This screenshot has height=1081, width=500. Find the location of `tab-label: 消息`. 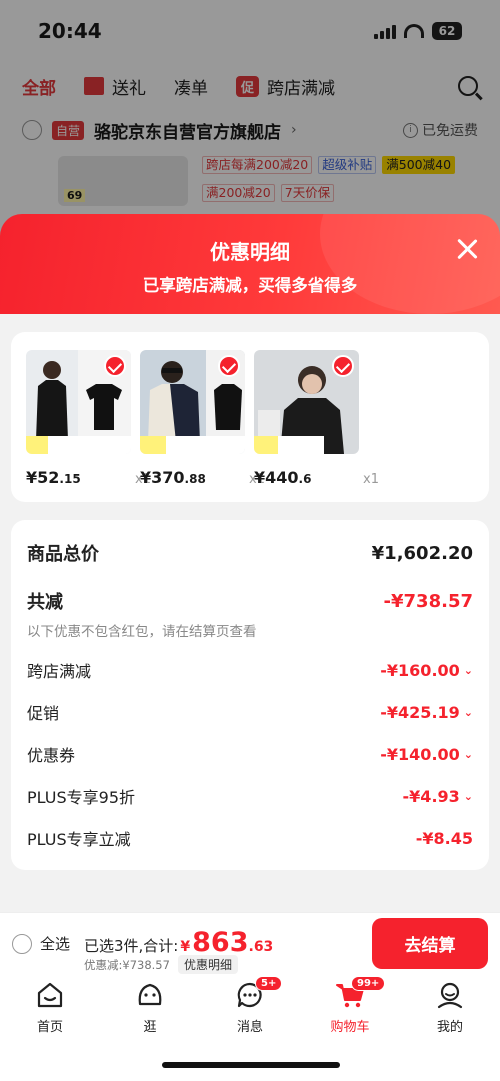

tab-label: 消息 is located at coordinates (249, 1027).